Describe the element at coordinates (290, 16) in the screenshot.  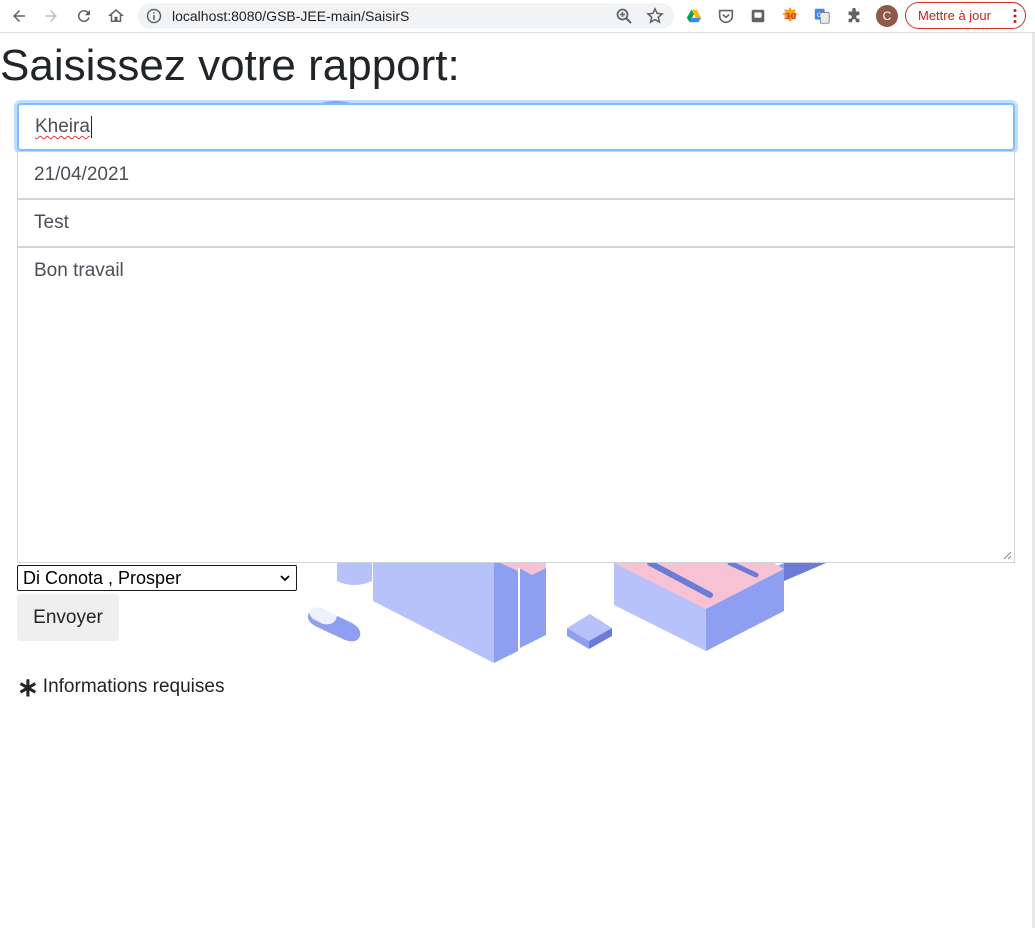
I see `url-text: localhost:8080/GSB-JEE-main/SaisirS` at that location.